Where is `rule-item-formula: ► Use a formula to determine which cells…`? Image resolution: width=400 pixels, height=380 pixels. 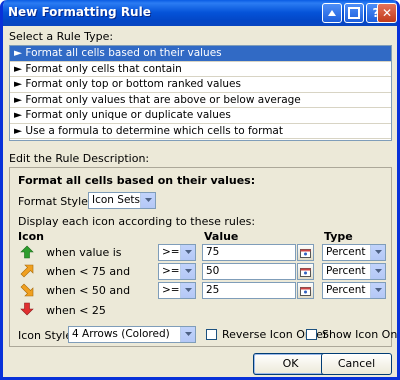 rule-item-formula: ► Use a formula to determine which cells… is located at coordinates (200, 131).